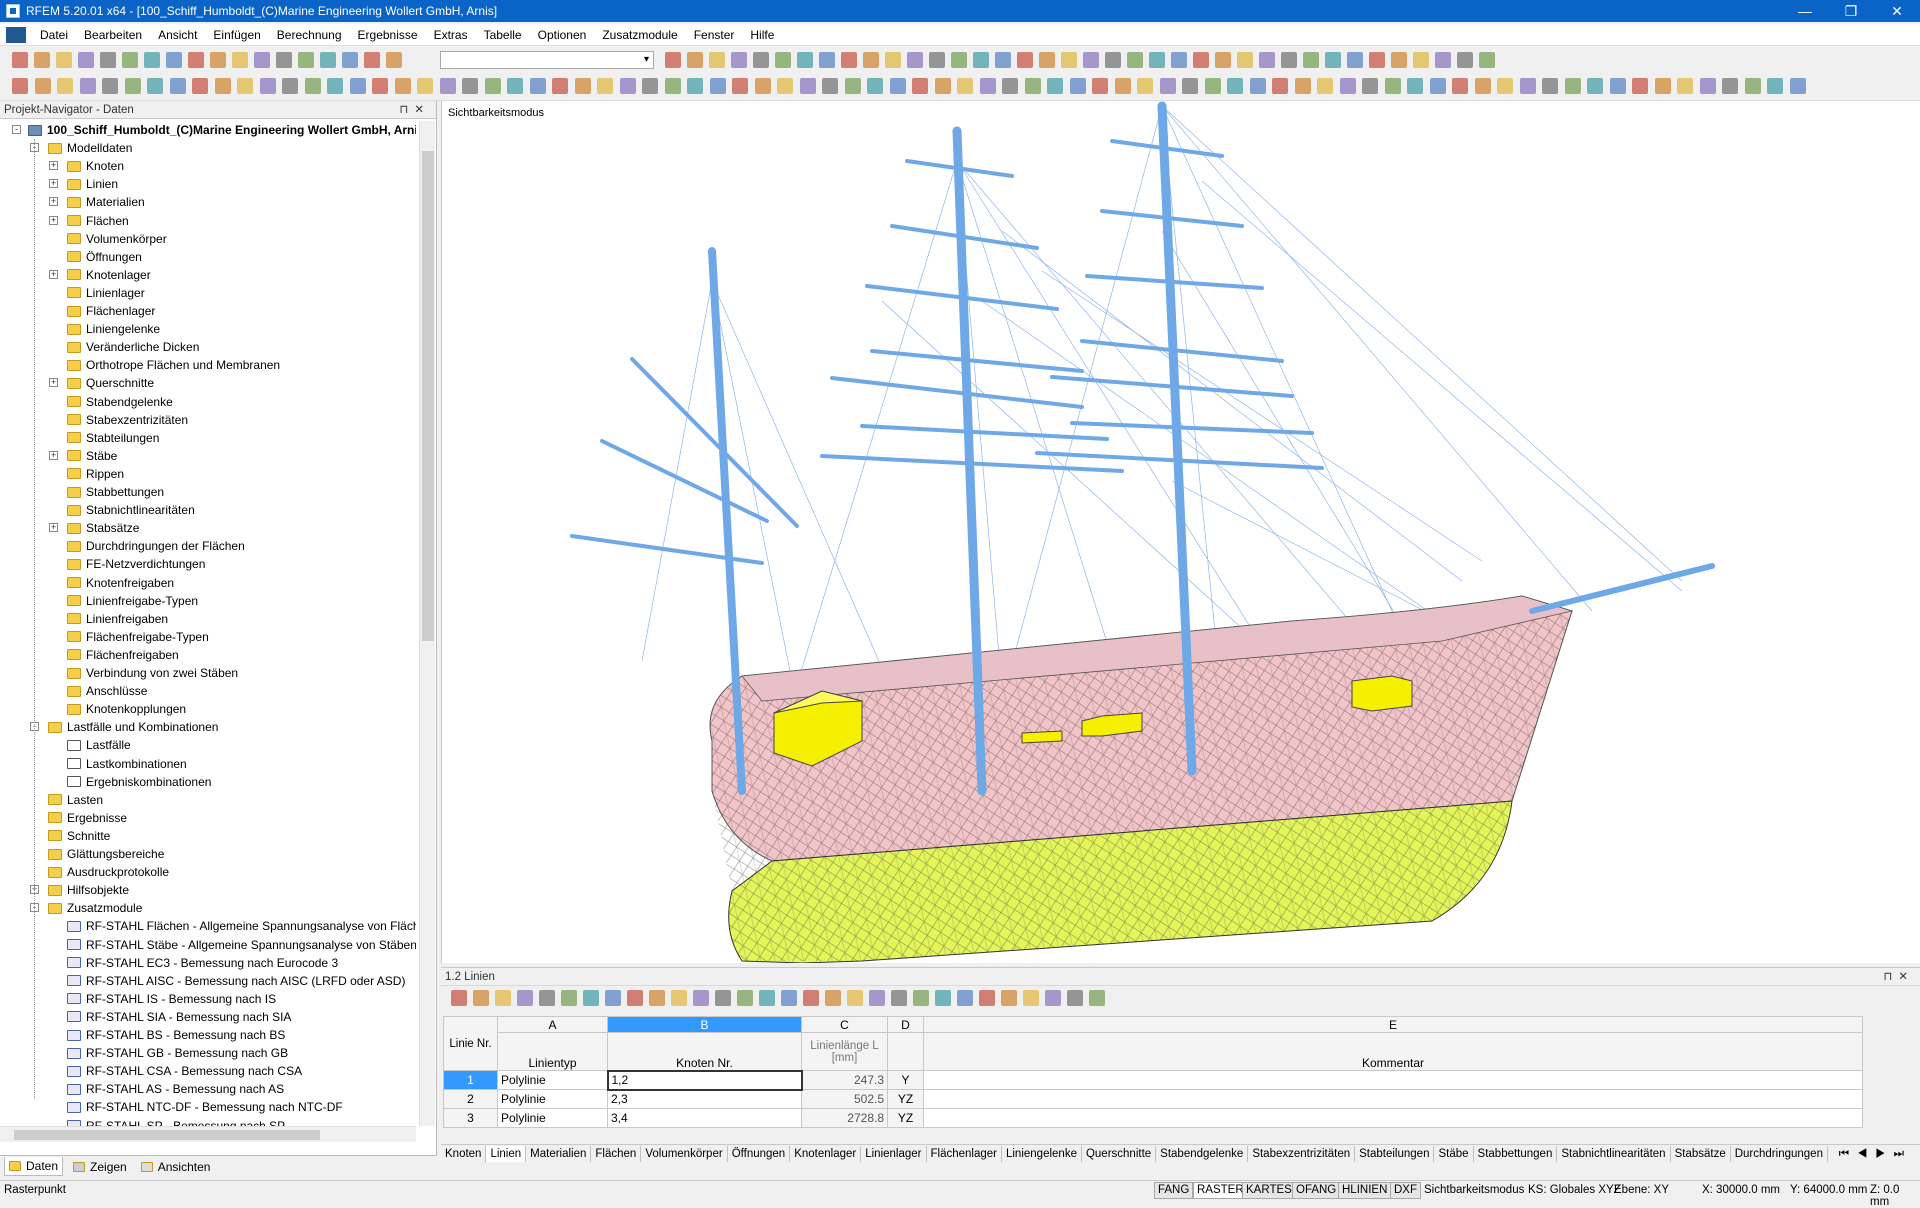 The height and width of the screenshot is (1208, 1920). What do you see at coordinates (202, 963) in the screenshot?
I see `tree-item: RF-STAHL EC3 - Bemessung nach Eurocode 3` at bounding box center [202, 963].